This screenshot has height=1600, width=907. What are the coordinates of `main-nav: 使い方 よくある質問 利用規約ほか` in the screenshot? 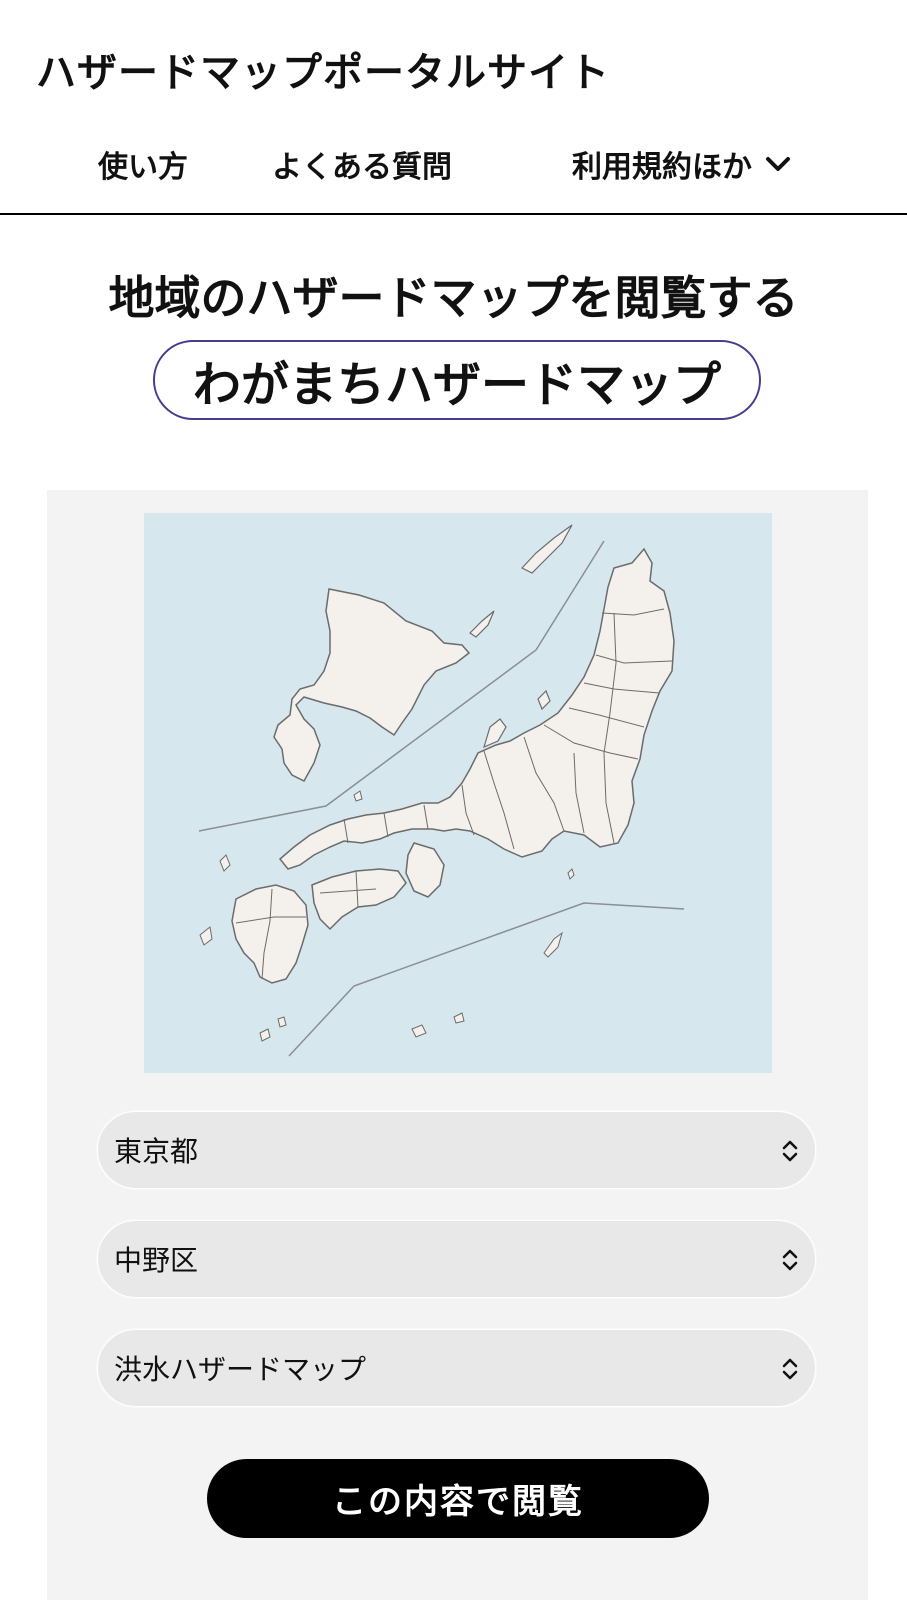 It's located at (453, 167).